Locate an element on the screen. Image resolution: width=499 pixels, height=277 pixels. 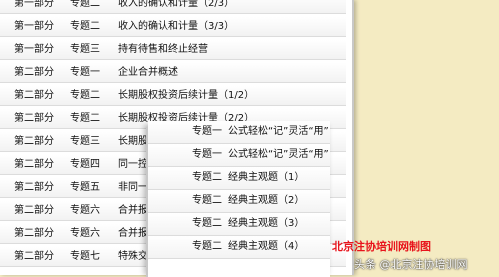
lesson-row: 专题二 经典主观题（4） is located at coordinates (239, 247).